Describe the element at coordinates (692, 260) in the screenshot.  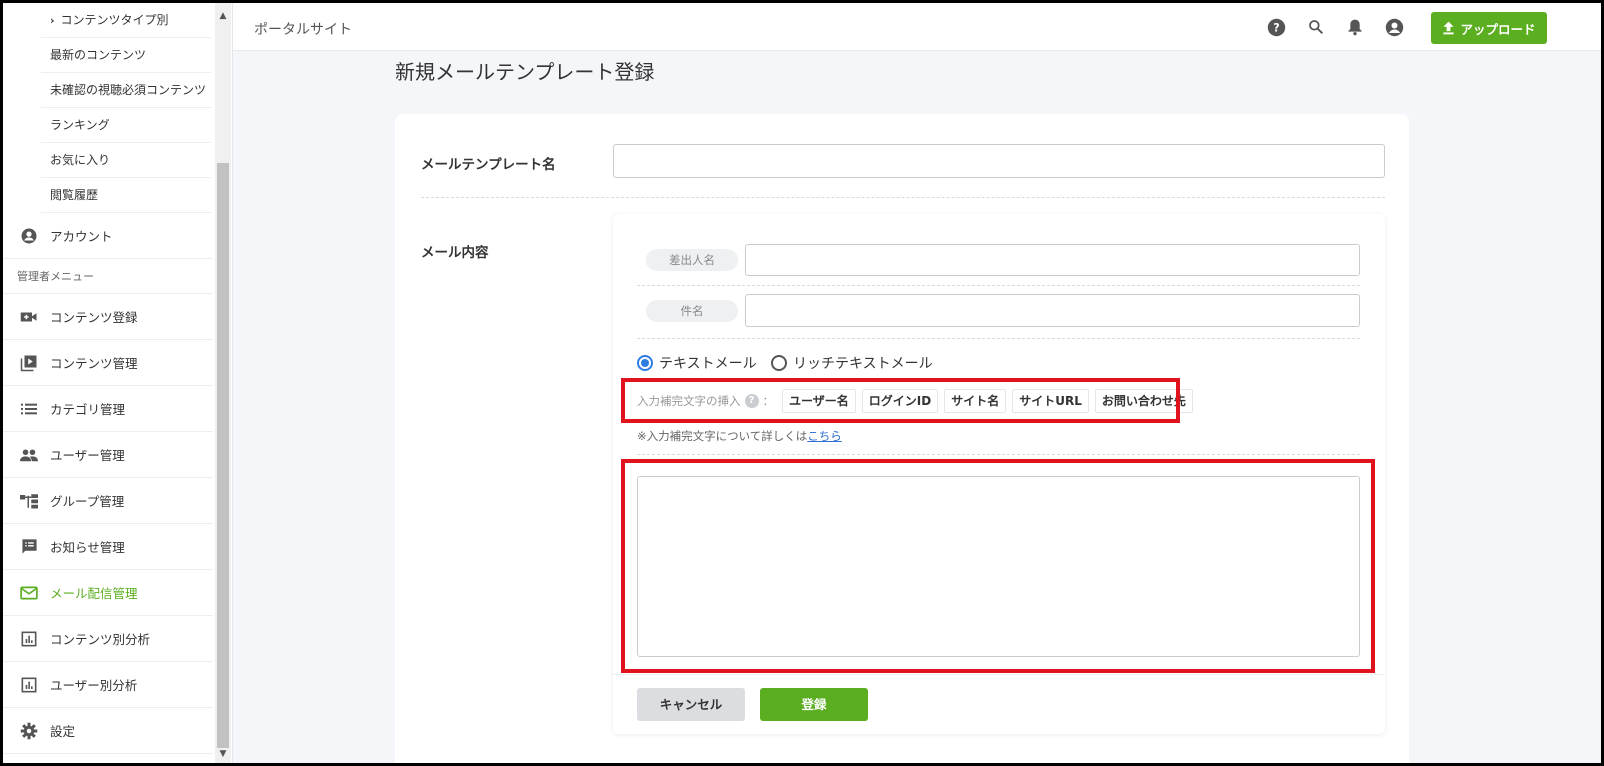
I see `sender-name-label: 差出人名` at that location.